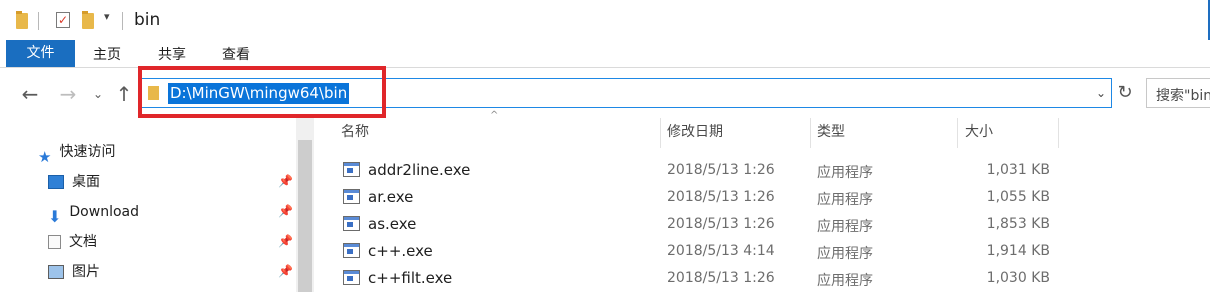 The height and width of the screenshot is (292, 1210). I want to click on file-name: as.exe, so click(392, 224).